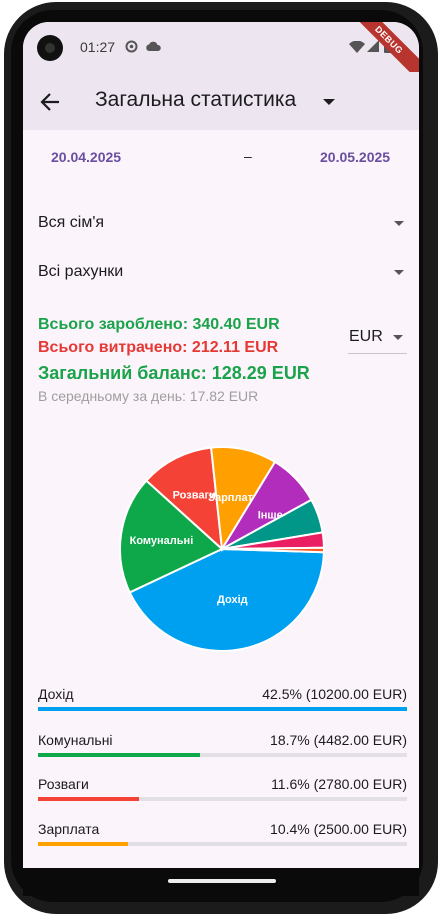 This screenshot has height=916, width=442. I want to click on total-spent: Всього витрачено: 212.11 EUR, so click(158, 347).